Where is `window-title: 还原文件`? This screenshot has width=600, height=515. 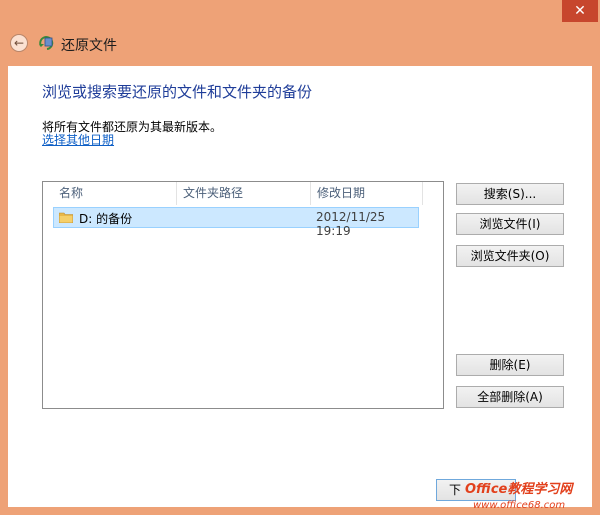 window-title: 还原文件 is located at coordinates (89, 46).